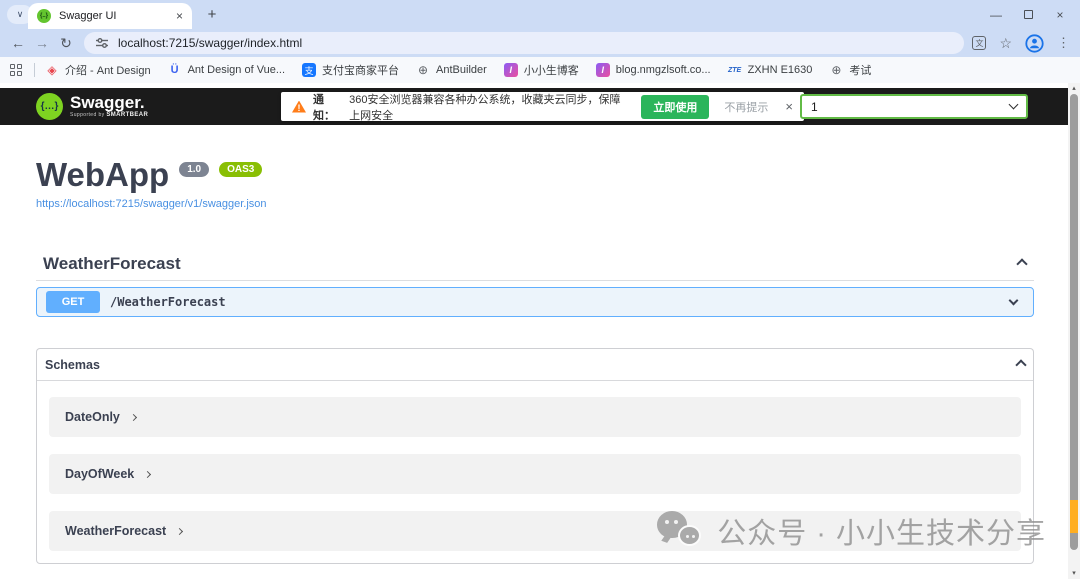 This screenshot has height=579, width=1080. What do you see at coordinates (1060, 14) in the screenshot?
I see `close-window-button: ×` at bounding box center [1060, 14].